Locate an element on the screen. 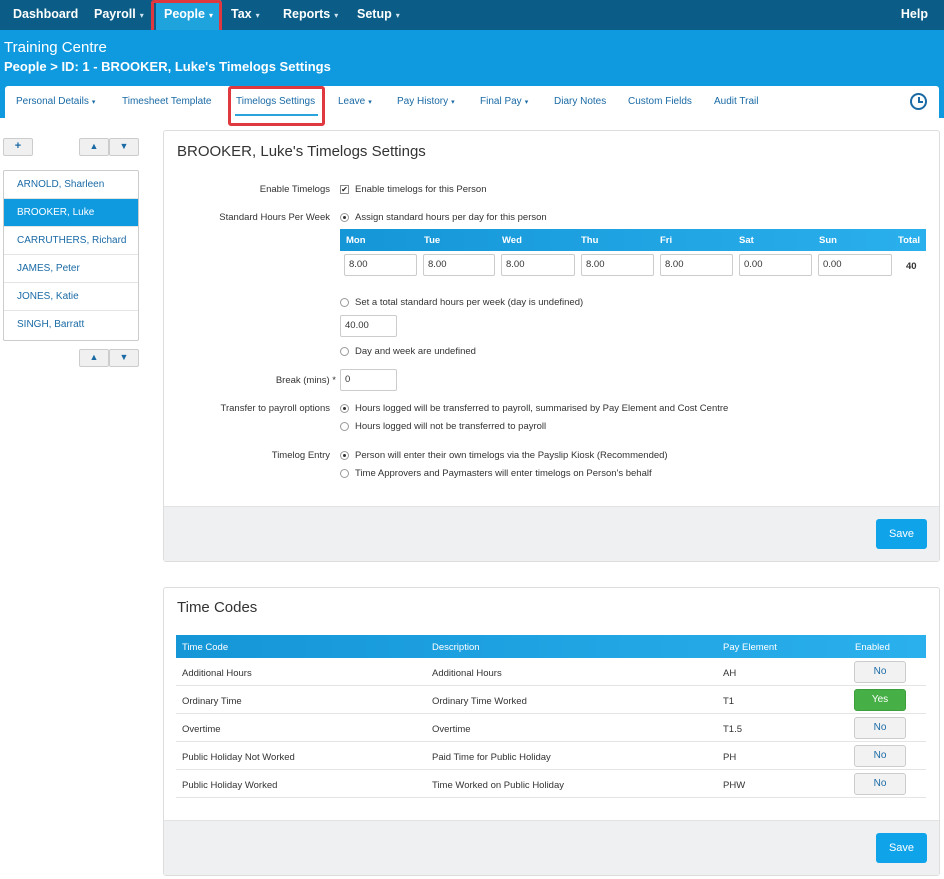  assign-per-day-radio is located at coordinates (344, 217).